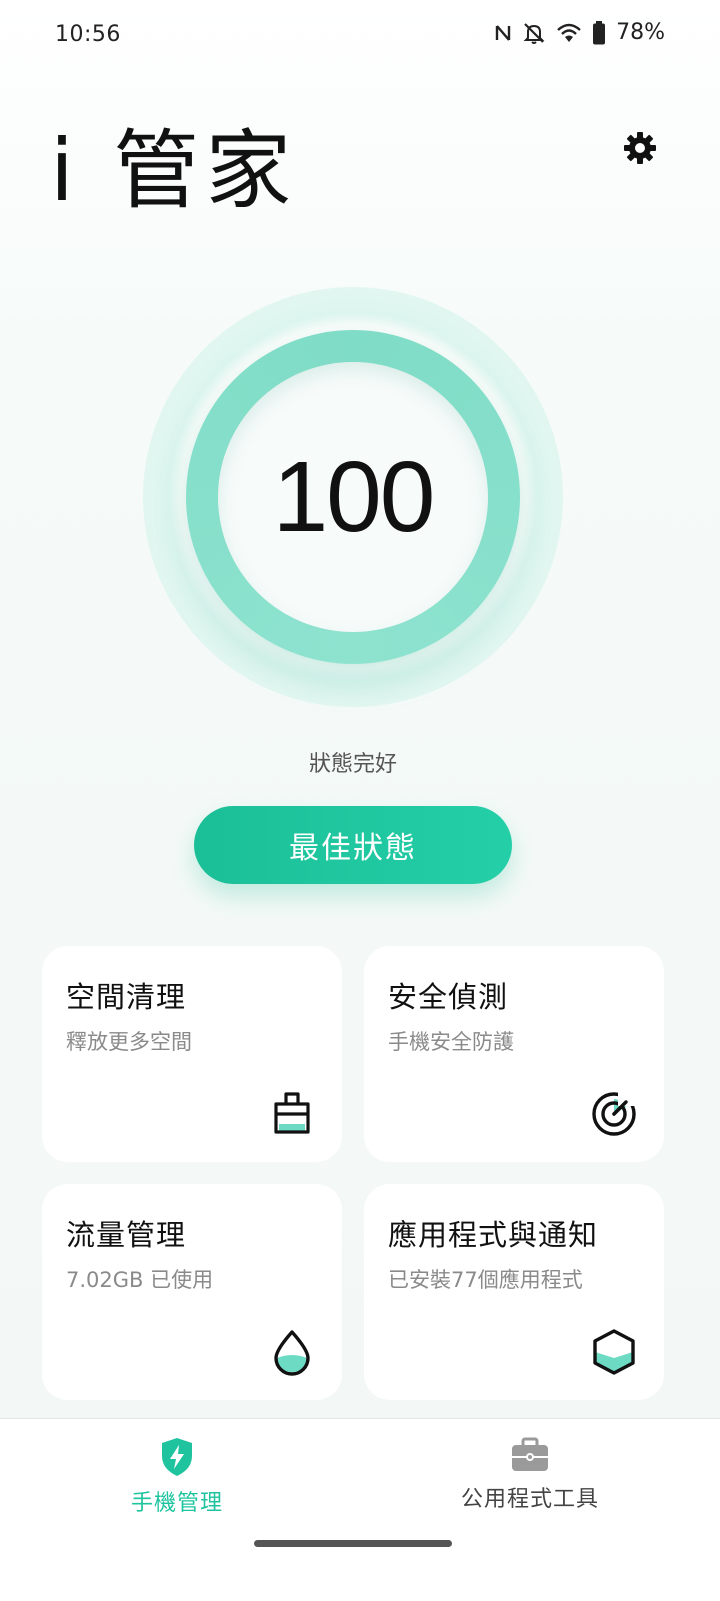 Image resolution: width=720 pixels, height=1601 pixels. I want to click on card-title: 應用程式與通知, so click(493, 1235).